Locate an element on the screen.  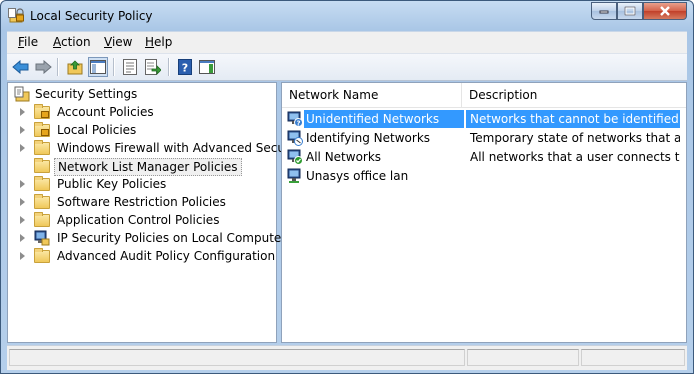
back-arrow-icon is located at coordinates (20, 67).